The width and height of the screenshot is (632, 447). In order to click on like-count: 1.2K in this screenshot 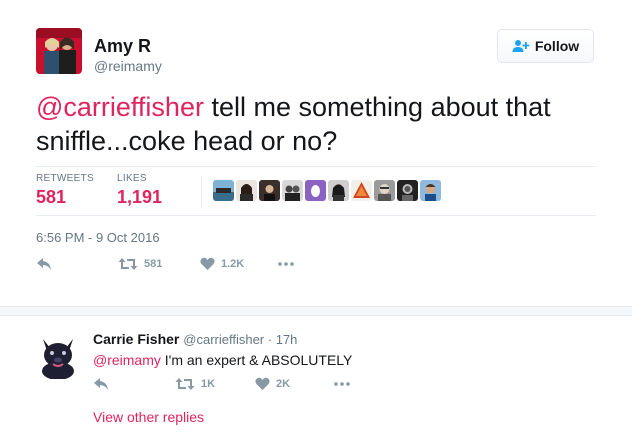, I will do `click(233, 264)`.